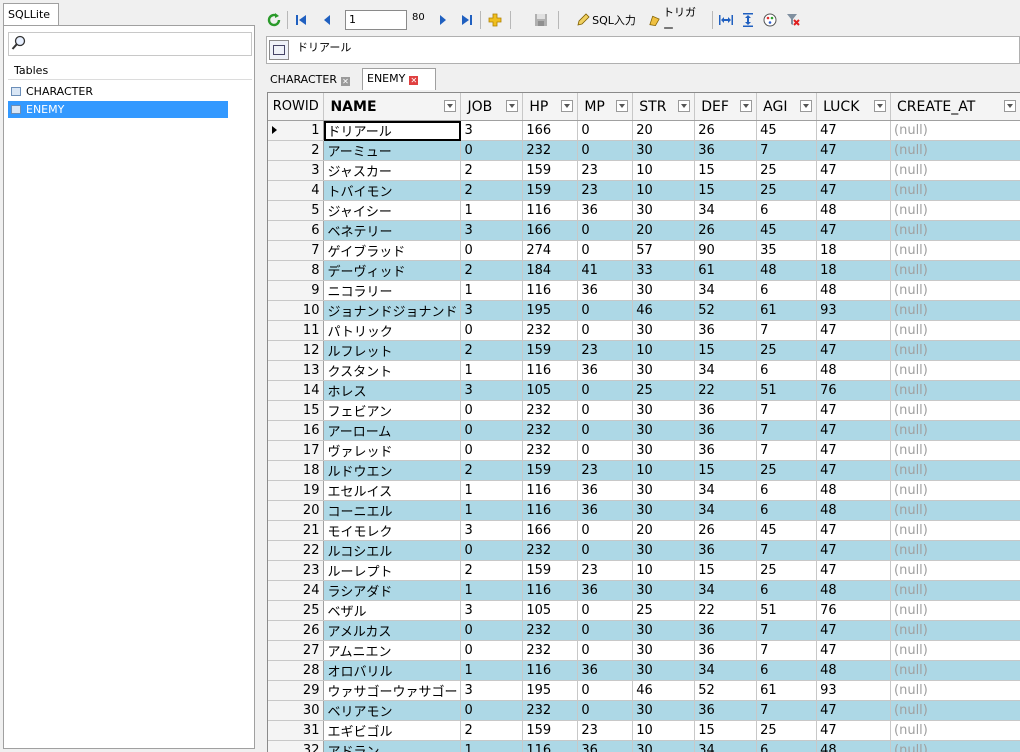 Image resolution: width=1020 pixels, height=752 pixels. I want to click on filter-toggle-button, so click(279, 50).